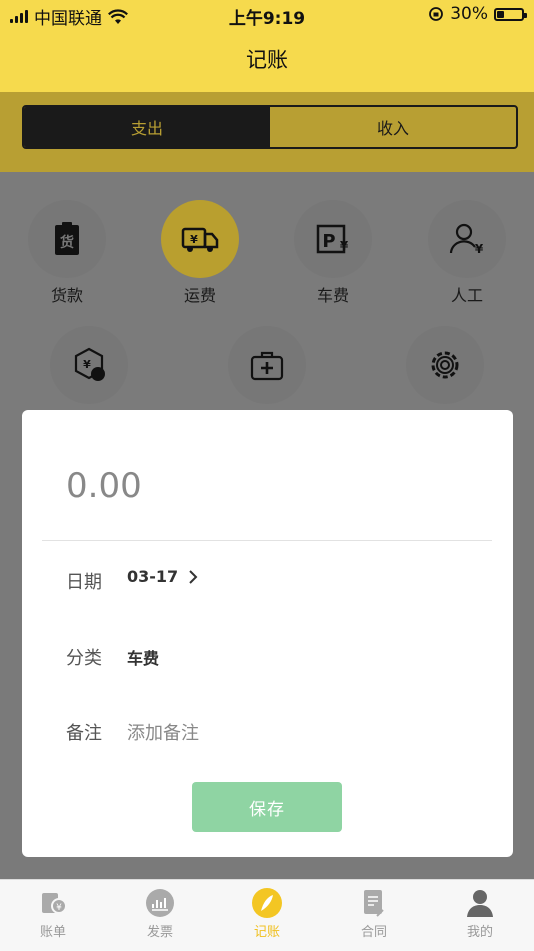 This screenshot has height=951, width=534. Describe the element at coordinates (104, 486) in the screenshot. I see `amount-input: 0.00` at that location.